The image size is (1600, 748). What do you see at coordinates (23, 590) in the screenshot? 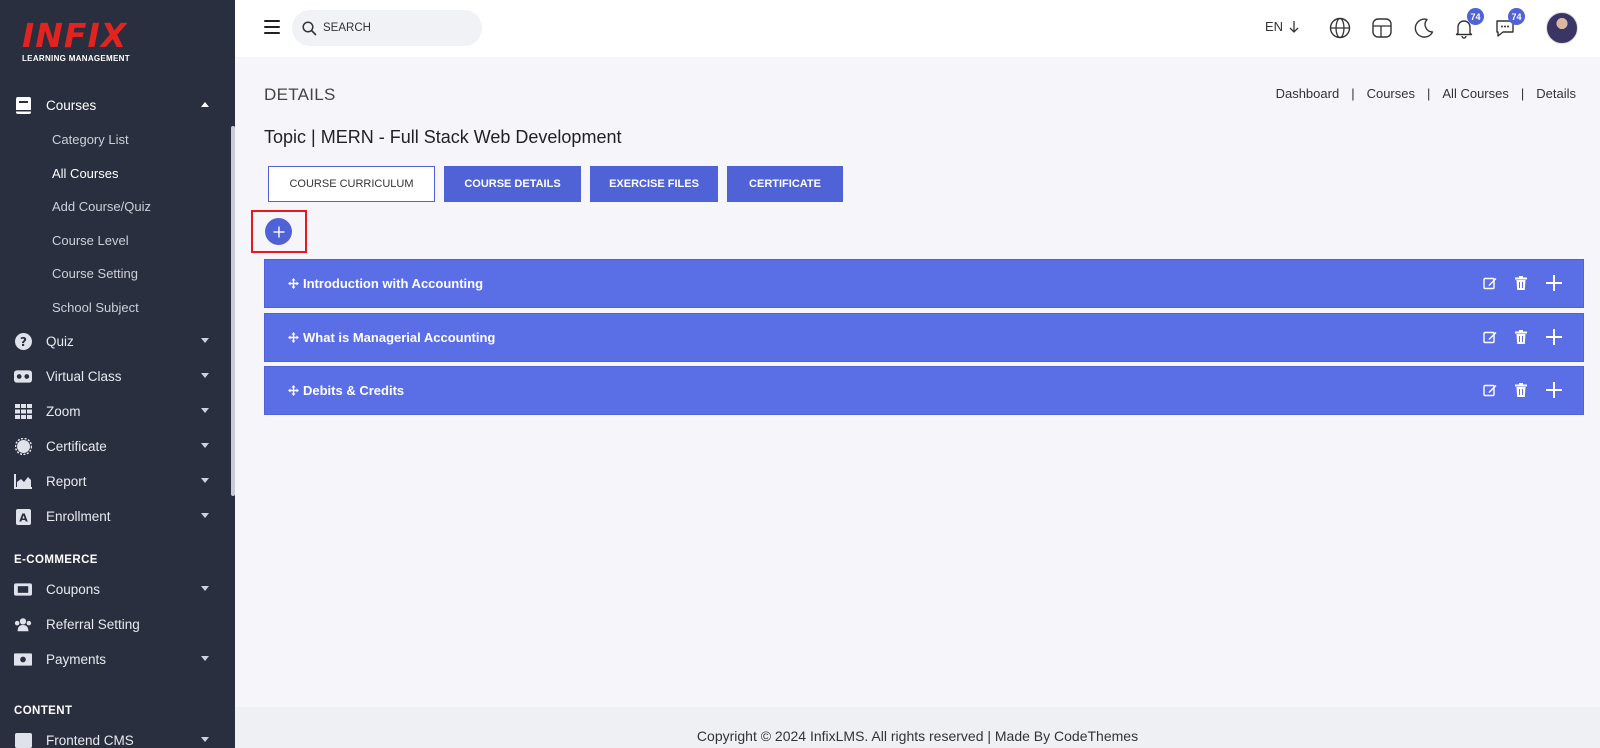
I see `ticket-icon` at bounding box center [23, 590].